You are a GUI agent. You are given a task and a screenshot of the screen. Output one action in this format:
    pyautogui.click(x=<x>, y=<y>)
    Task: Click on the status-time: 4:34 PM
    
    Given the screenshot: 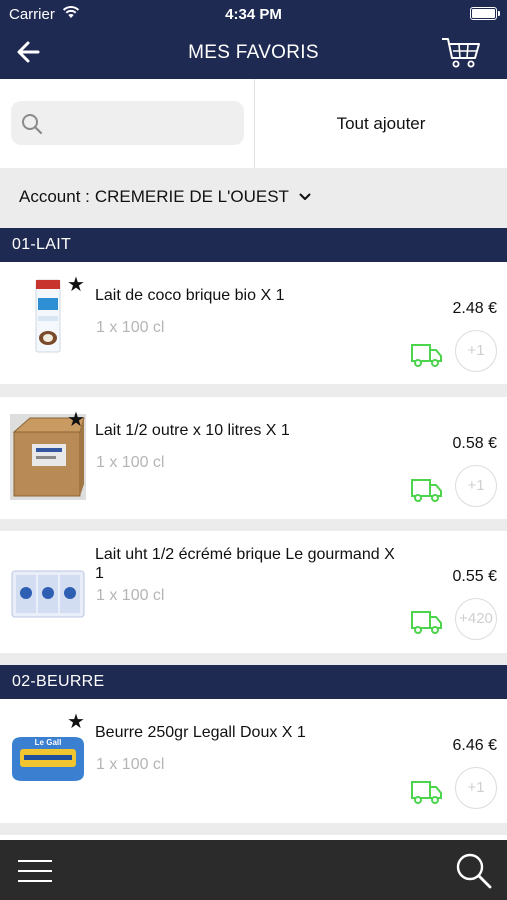 What is the action you would take?
    pyautogui.click(x=253, y=14)
    